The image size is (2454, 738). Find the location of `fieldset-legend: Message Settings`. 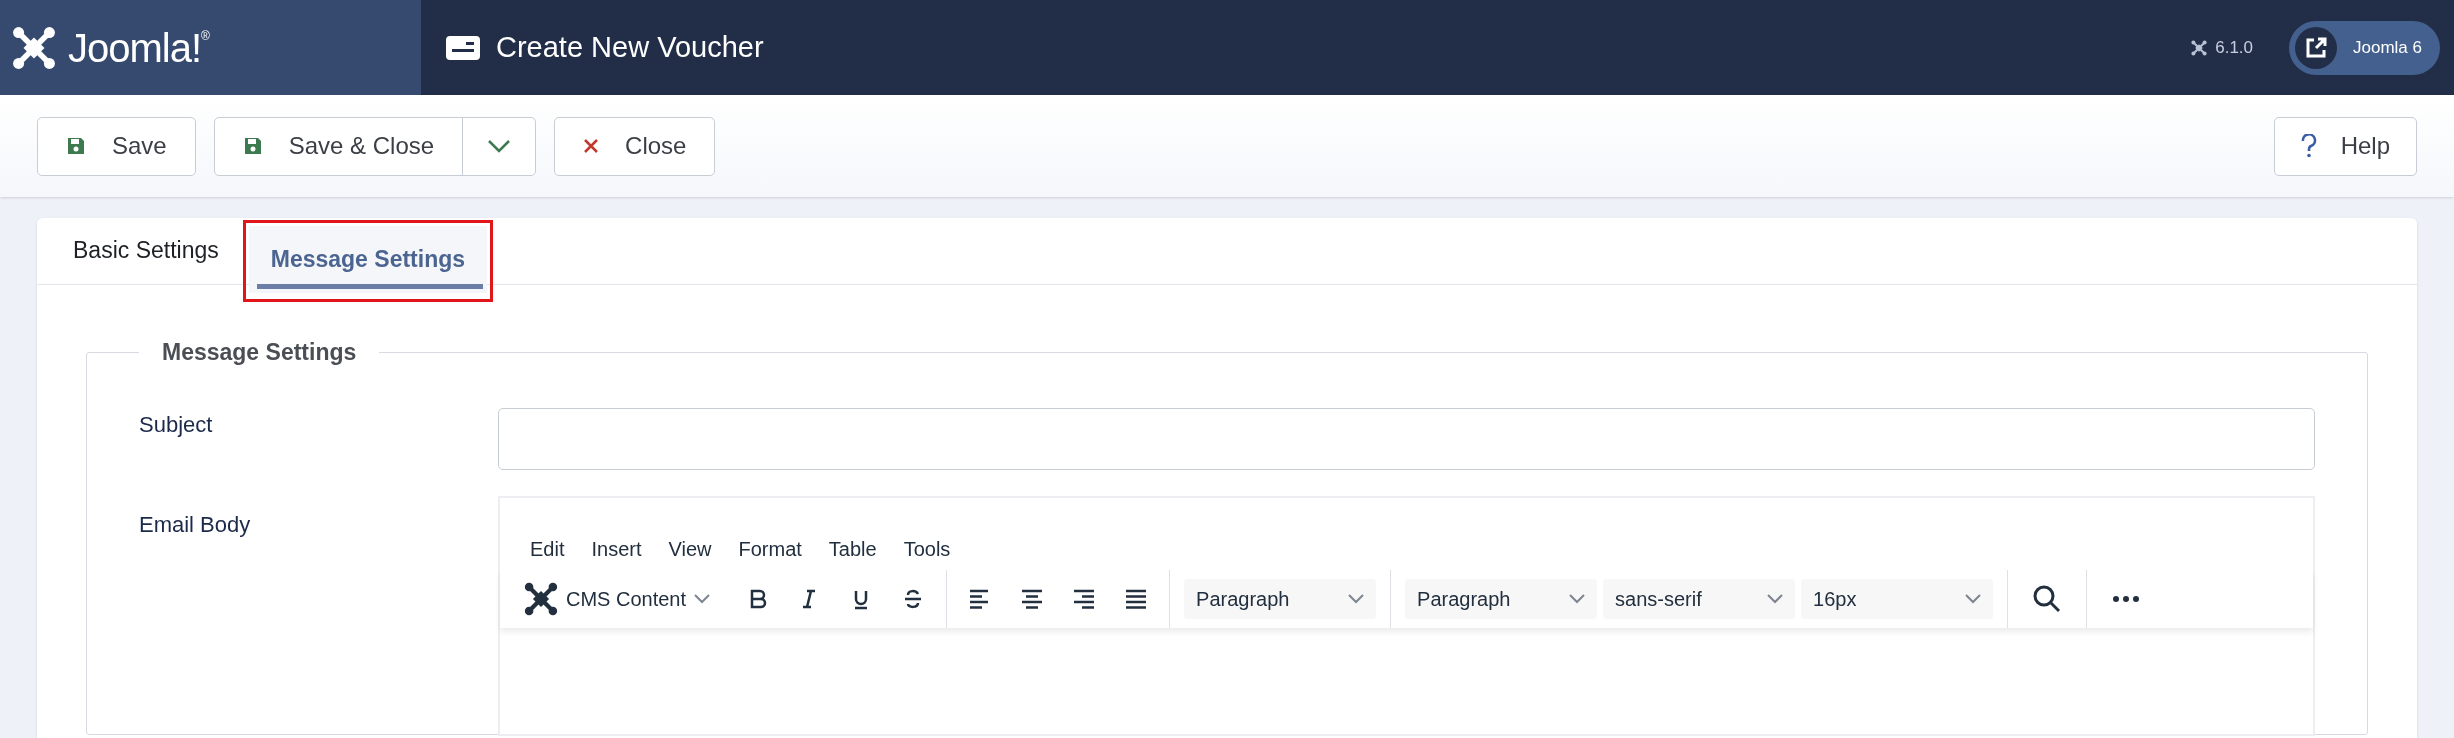

fieldset-legend: Message Settings is located at coordinates (259, 352).